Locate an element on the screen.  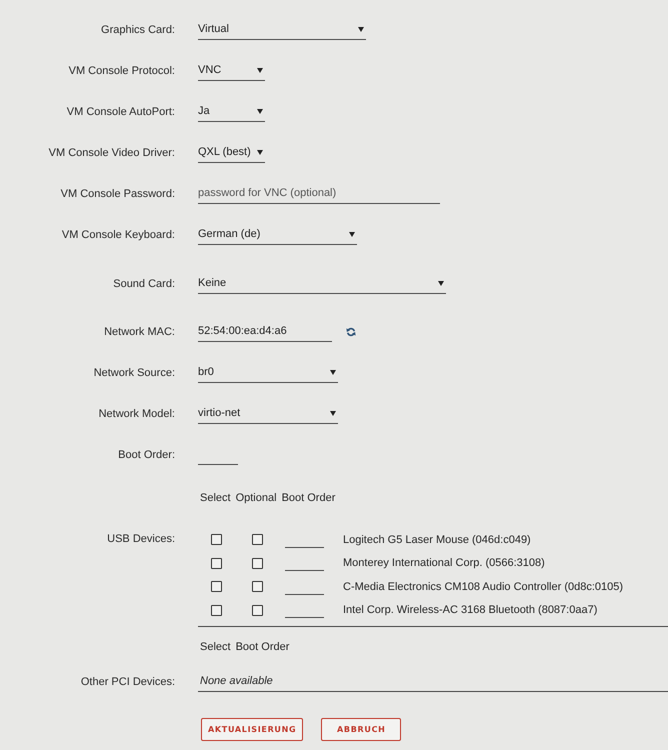
device-name: C-Media Electronics CM108 Audio Controller (0d8c:0105) is located at coordinates (483, 586).